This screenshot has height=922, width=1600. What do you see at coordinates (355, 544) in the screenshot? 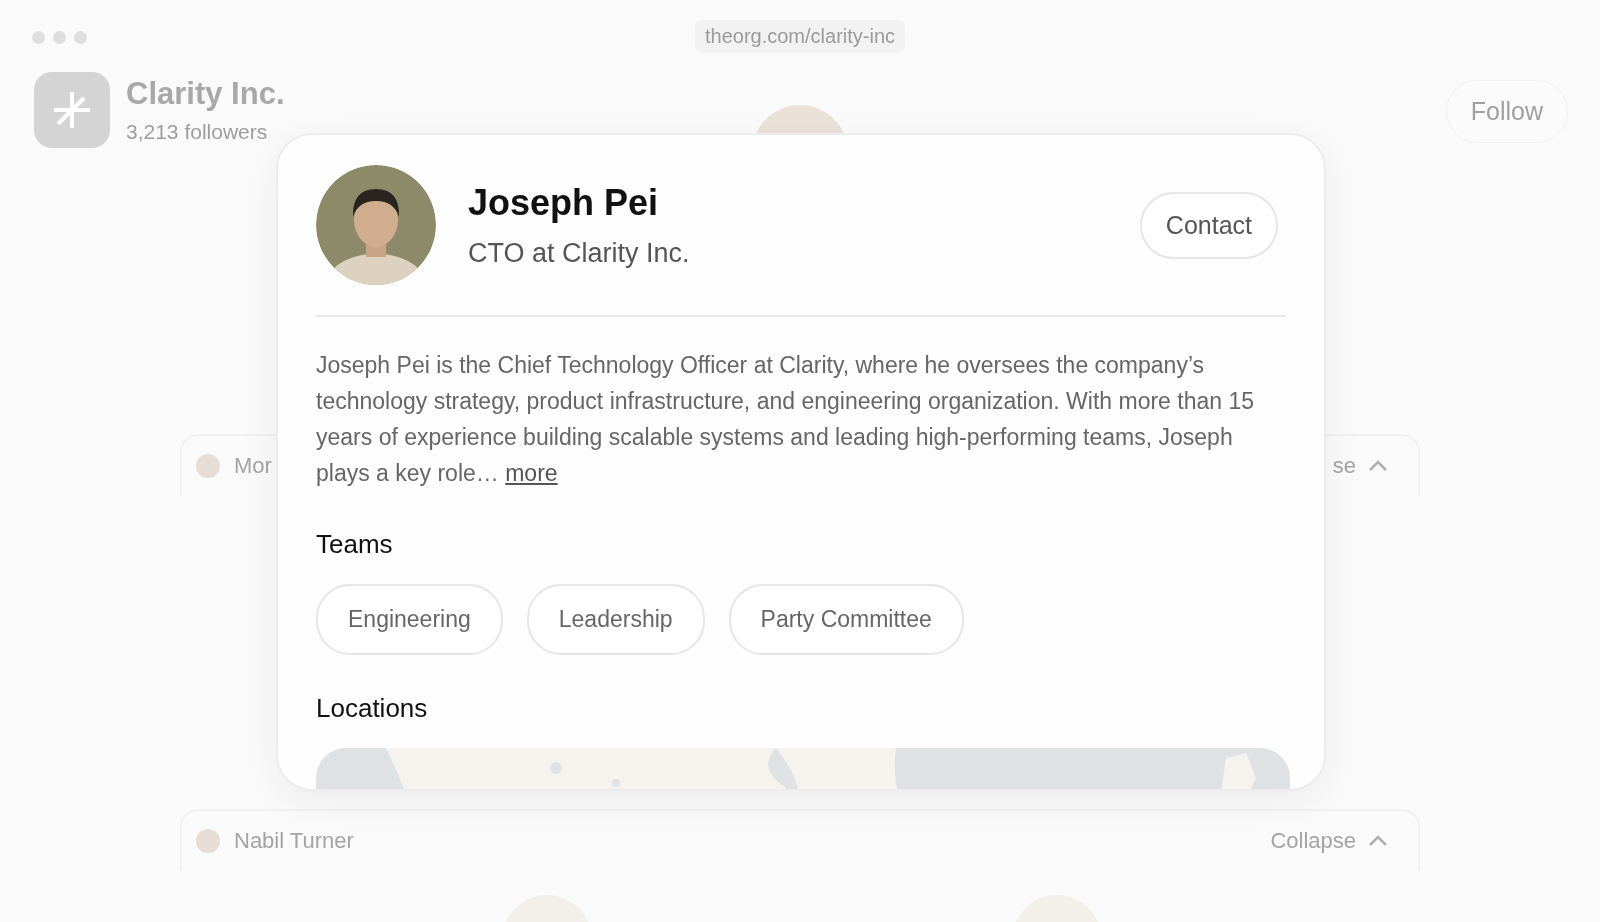
I see `section-heading: Teams` at bounding box center [355, 544].